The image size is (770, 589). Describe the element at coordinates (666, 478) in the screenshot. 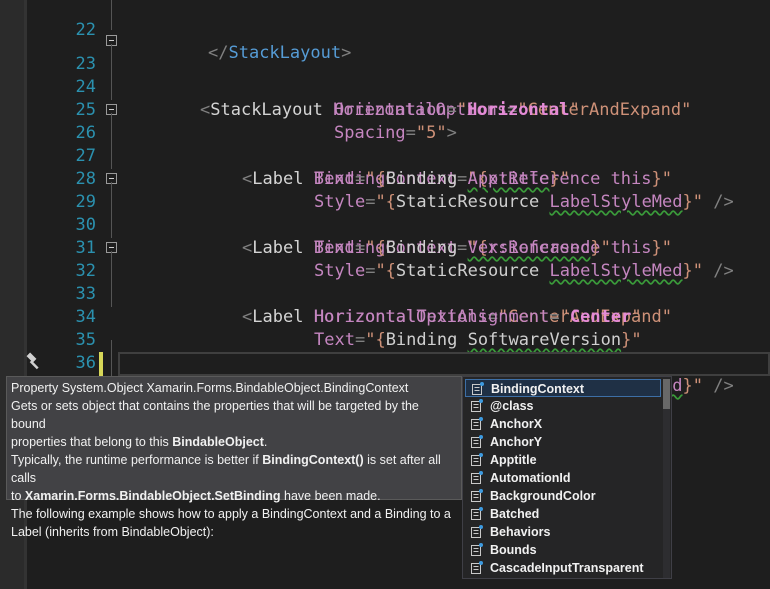

I see `completion-scrollbar` at that location.